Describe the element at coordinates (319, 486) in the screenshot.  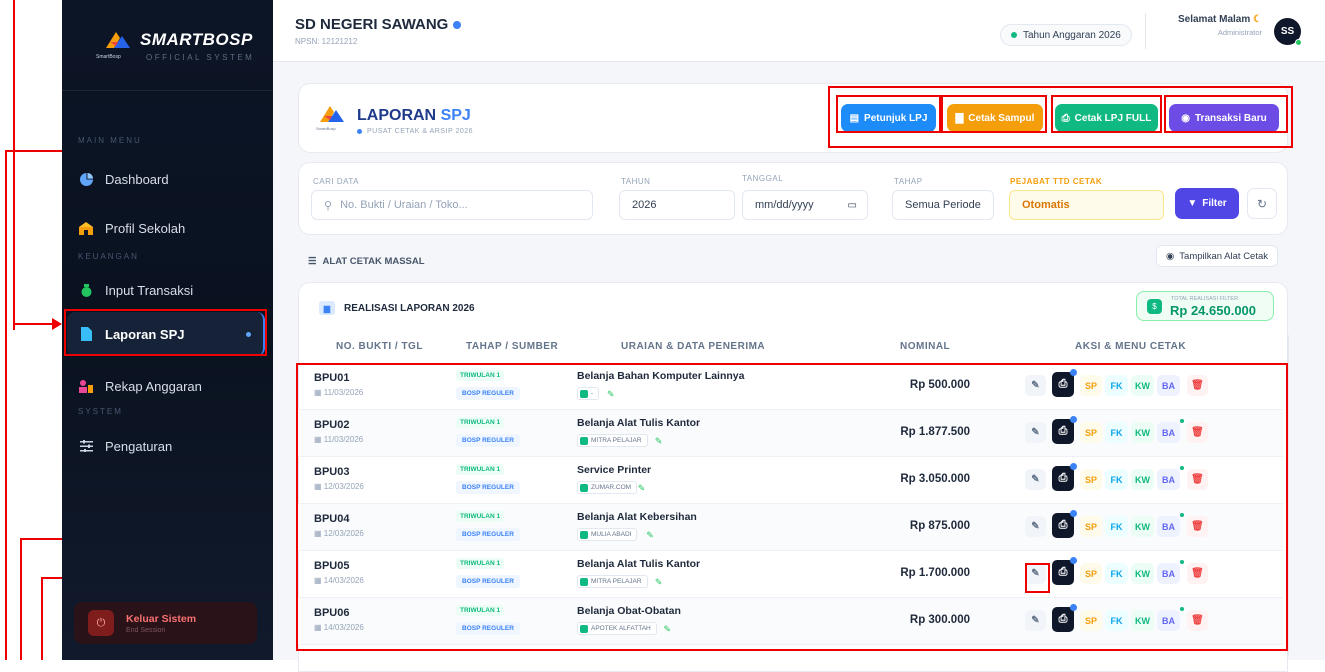
I see `calendar-icon: ▦` at that location.